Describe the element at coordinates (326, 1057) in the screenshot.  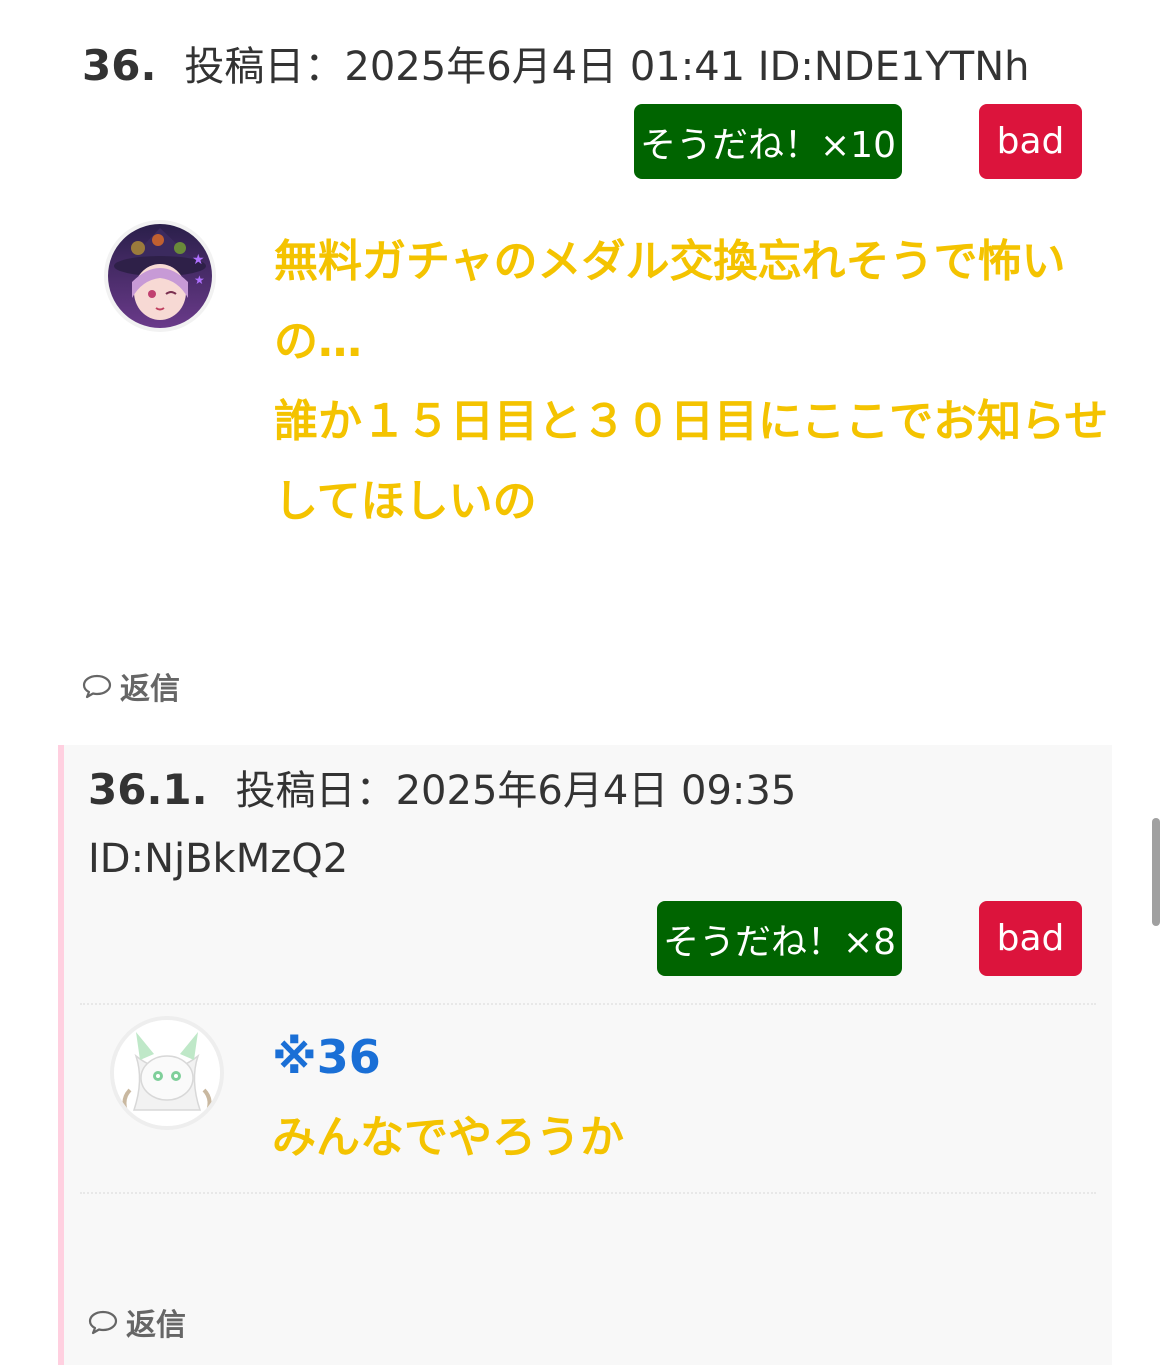
I see `anchor-link: ※36` at that location.